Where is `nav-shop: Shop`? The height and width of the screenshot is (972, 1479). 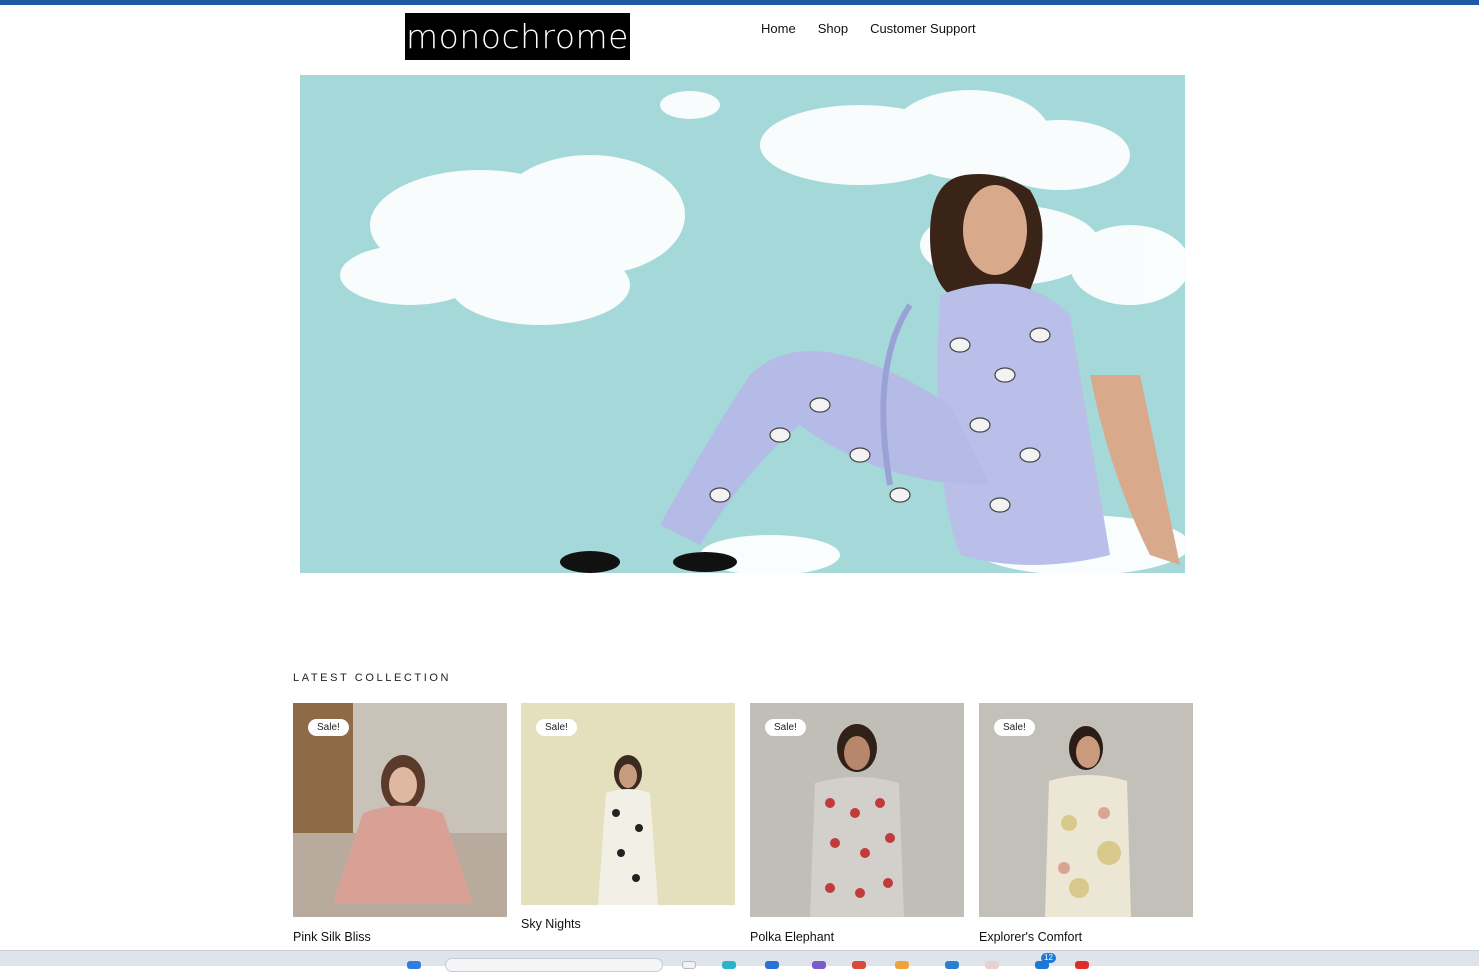
nav-shop: Shop is located at coordinates (833, 28).